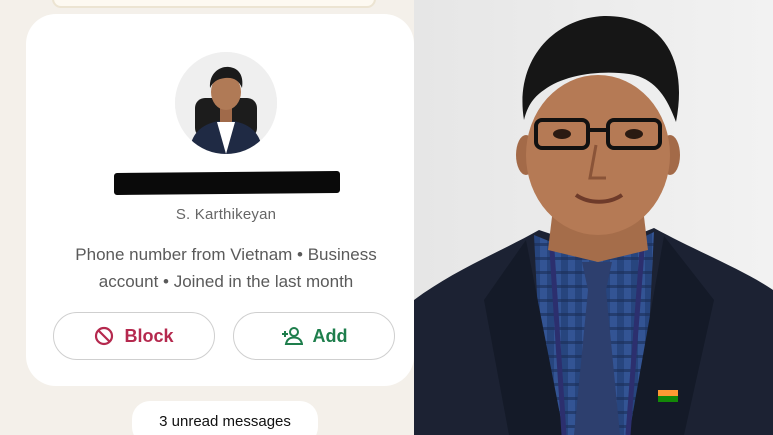  I want to click on block-button: Block, so click(134, 336).